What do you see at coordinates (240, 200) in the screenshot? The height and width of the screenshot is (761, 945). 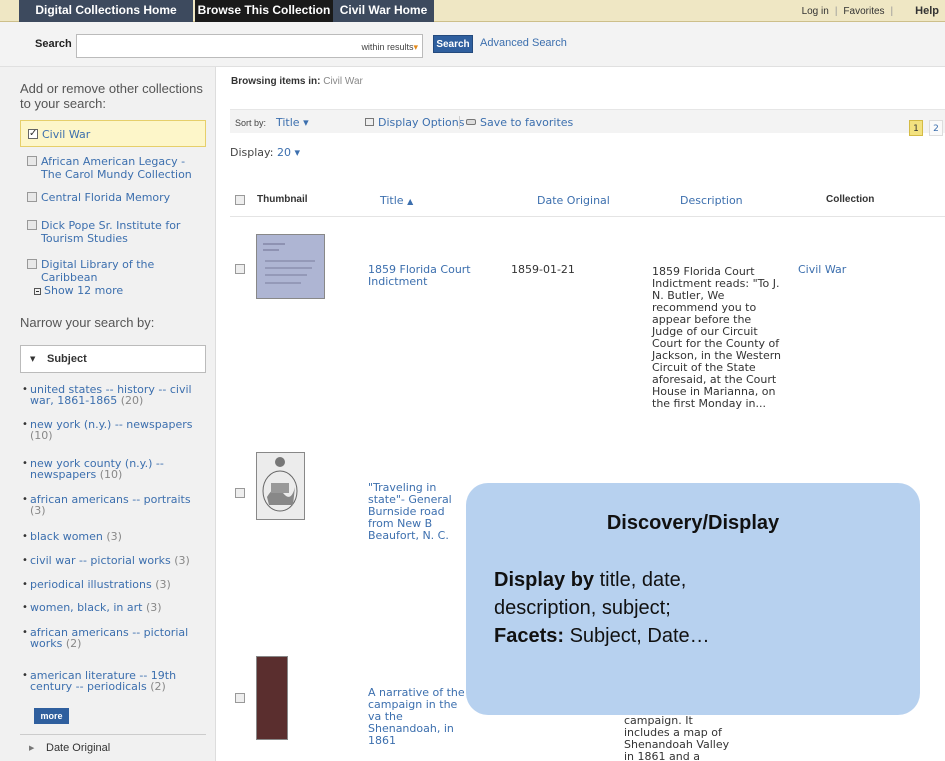 I see `select-all-checkbox` at bounding box center [240, 200].